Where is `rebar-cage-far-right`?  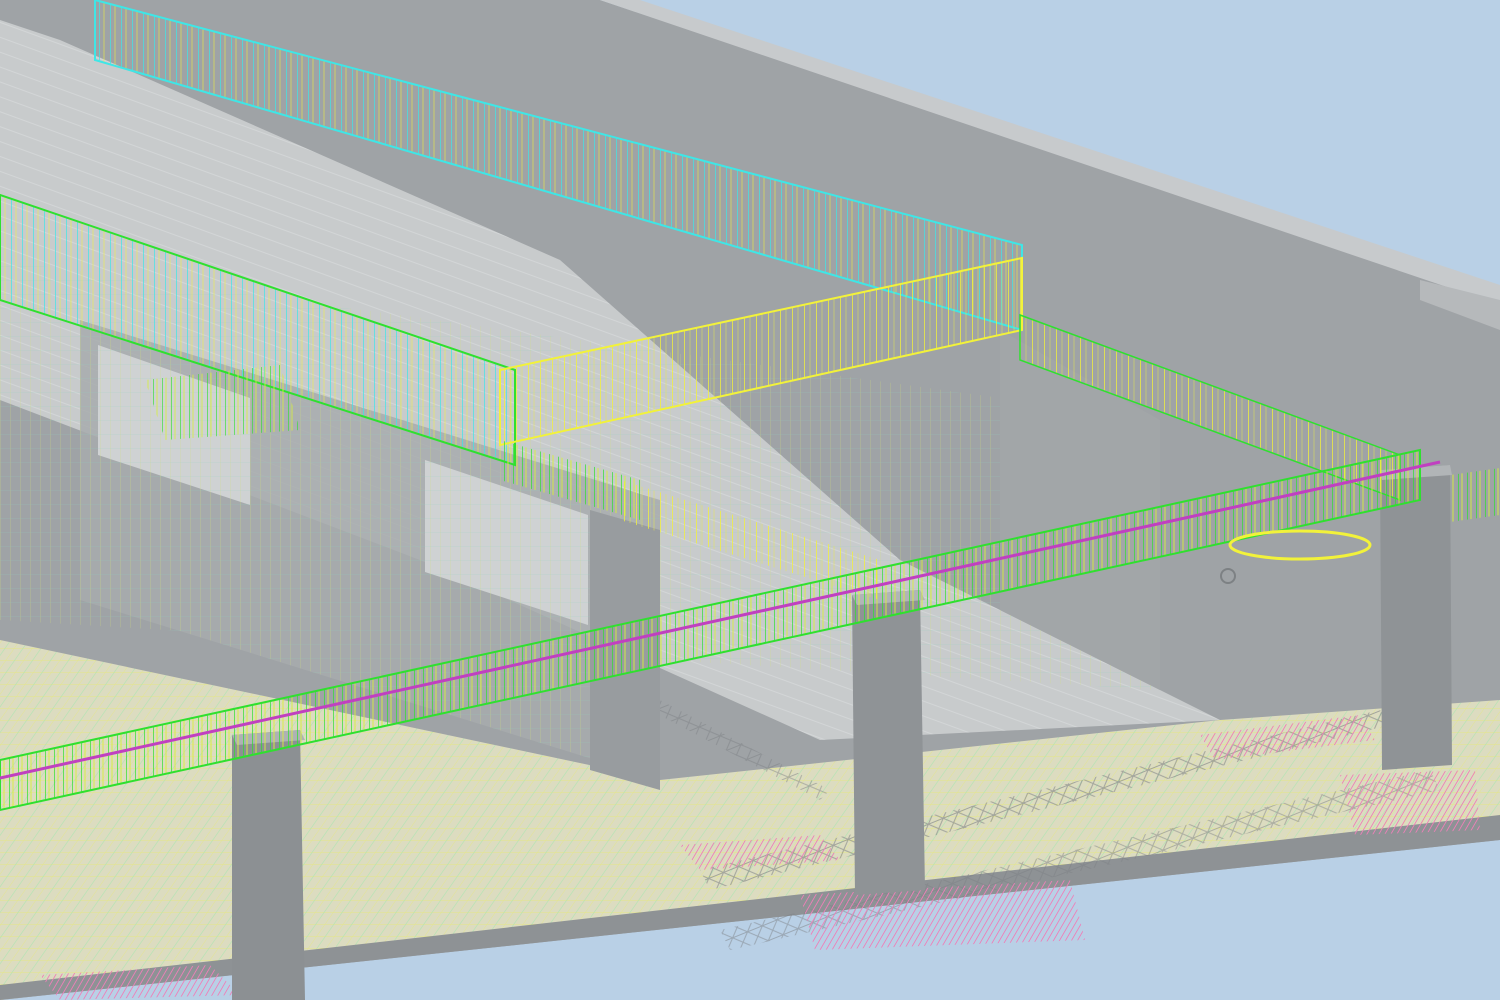 rebar-cage-far-right is located at coordinates (1475, 495).